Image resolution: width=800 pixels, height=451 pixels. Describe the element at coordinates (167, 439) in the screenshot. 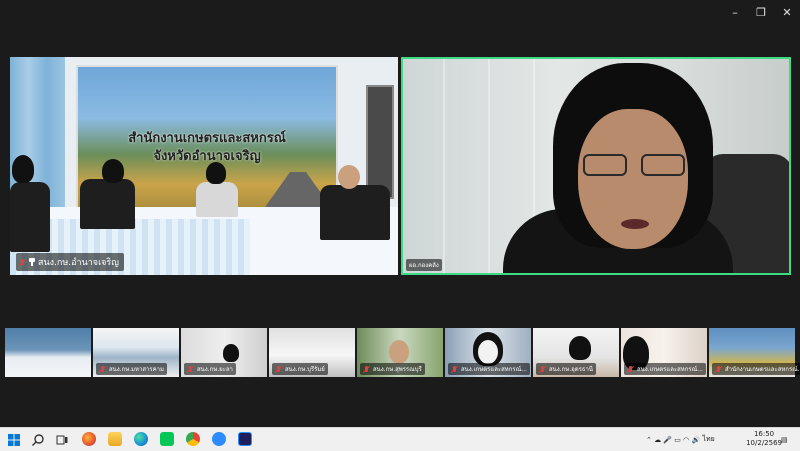

I see `line-icon` at that location.